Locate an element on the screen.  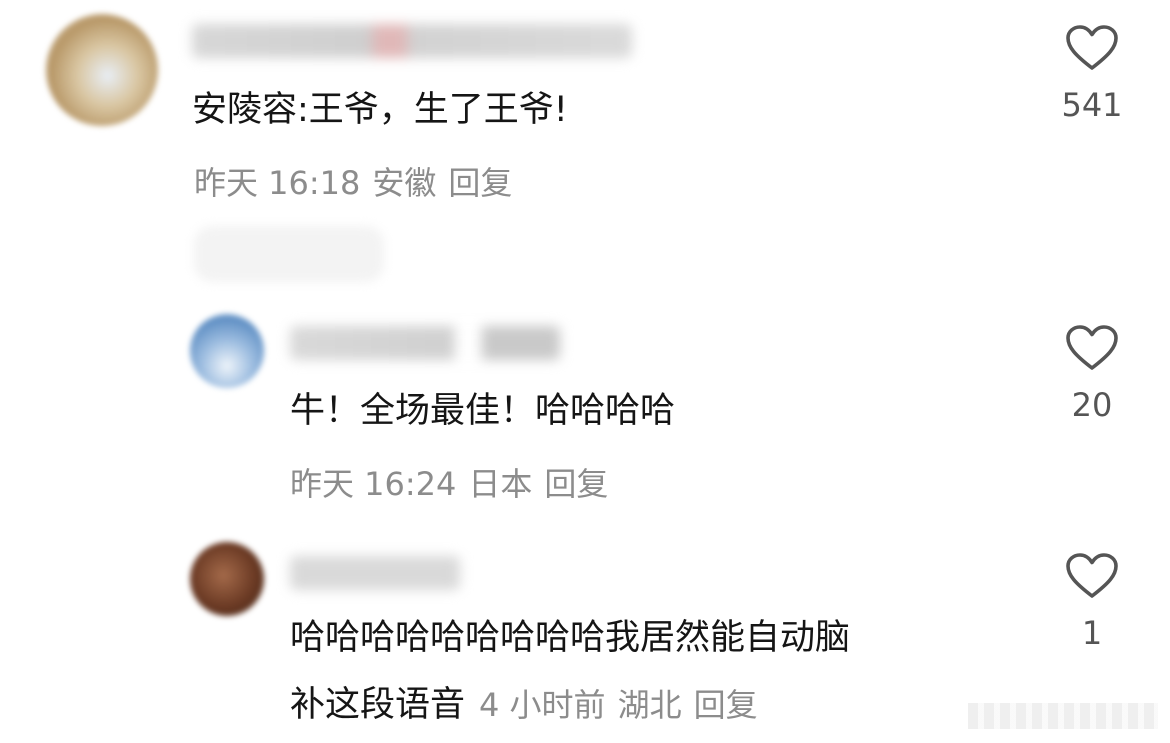
collapsed-replies is located at coordinates (289, 254).